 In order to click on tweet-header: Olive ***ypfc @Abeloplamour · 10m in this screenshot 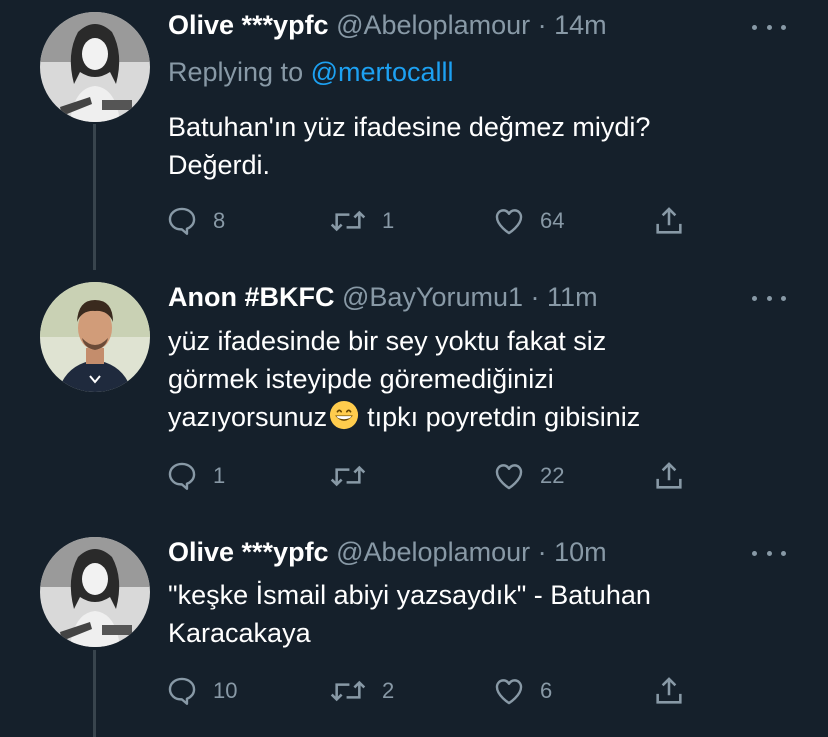, I will do `click(387, 552)`.